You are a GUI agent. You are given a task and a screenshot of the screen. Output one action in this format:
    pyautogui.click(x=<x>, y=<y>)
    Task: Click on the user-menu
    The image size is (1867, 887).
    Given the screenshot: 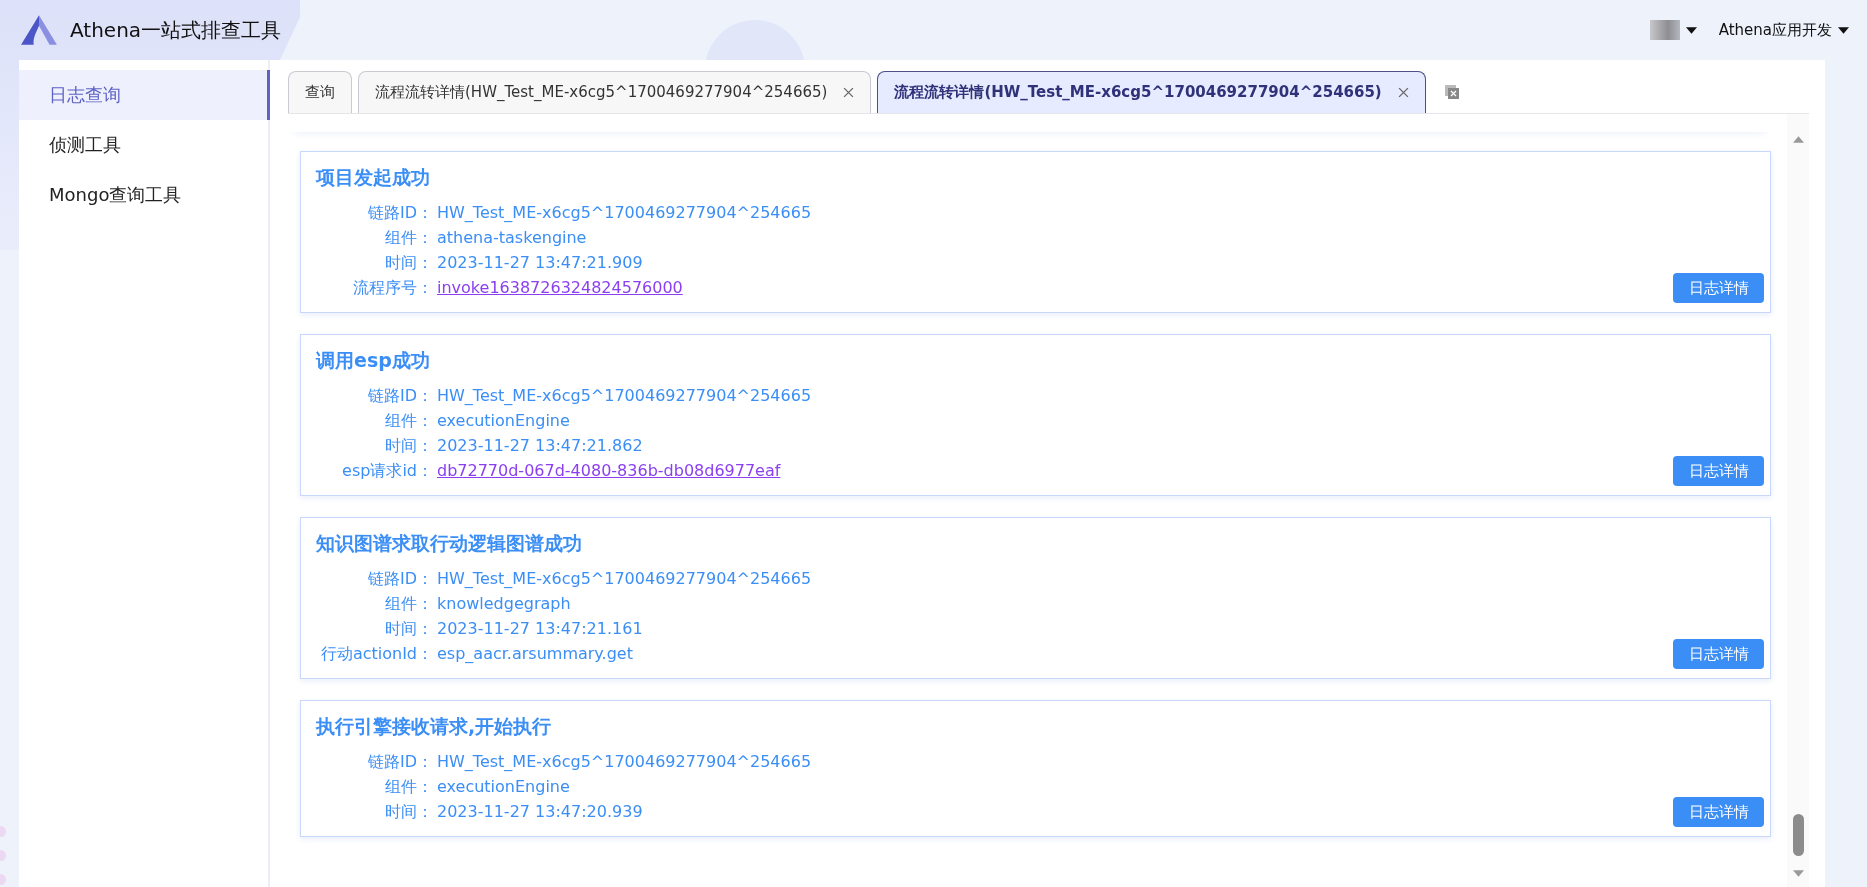 What is the action you would take?
    pyautogui.click(x=1673, y=30)
    